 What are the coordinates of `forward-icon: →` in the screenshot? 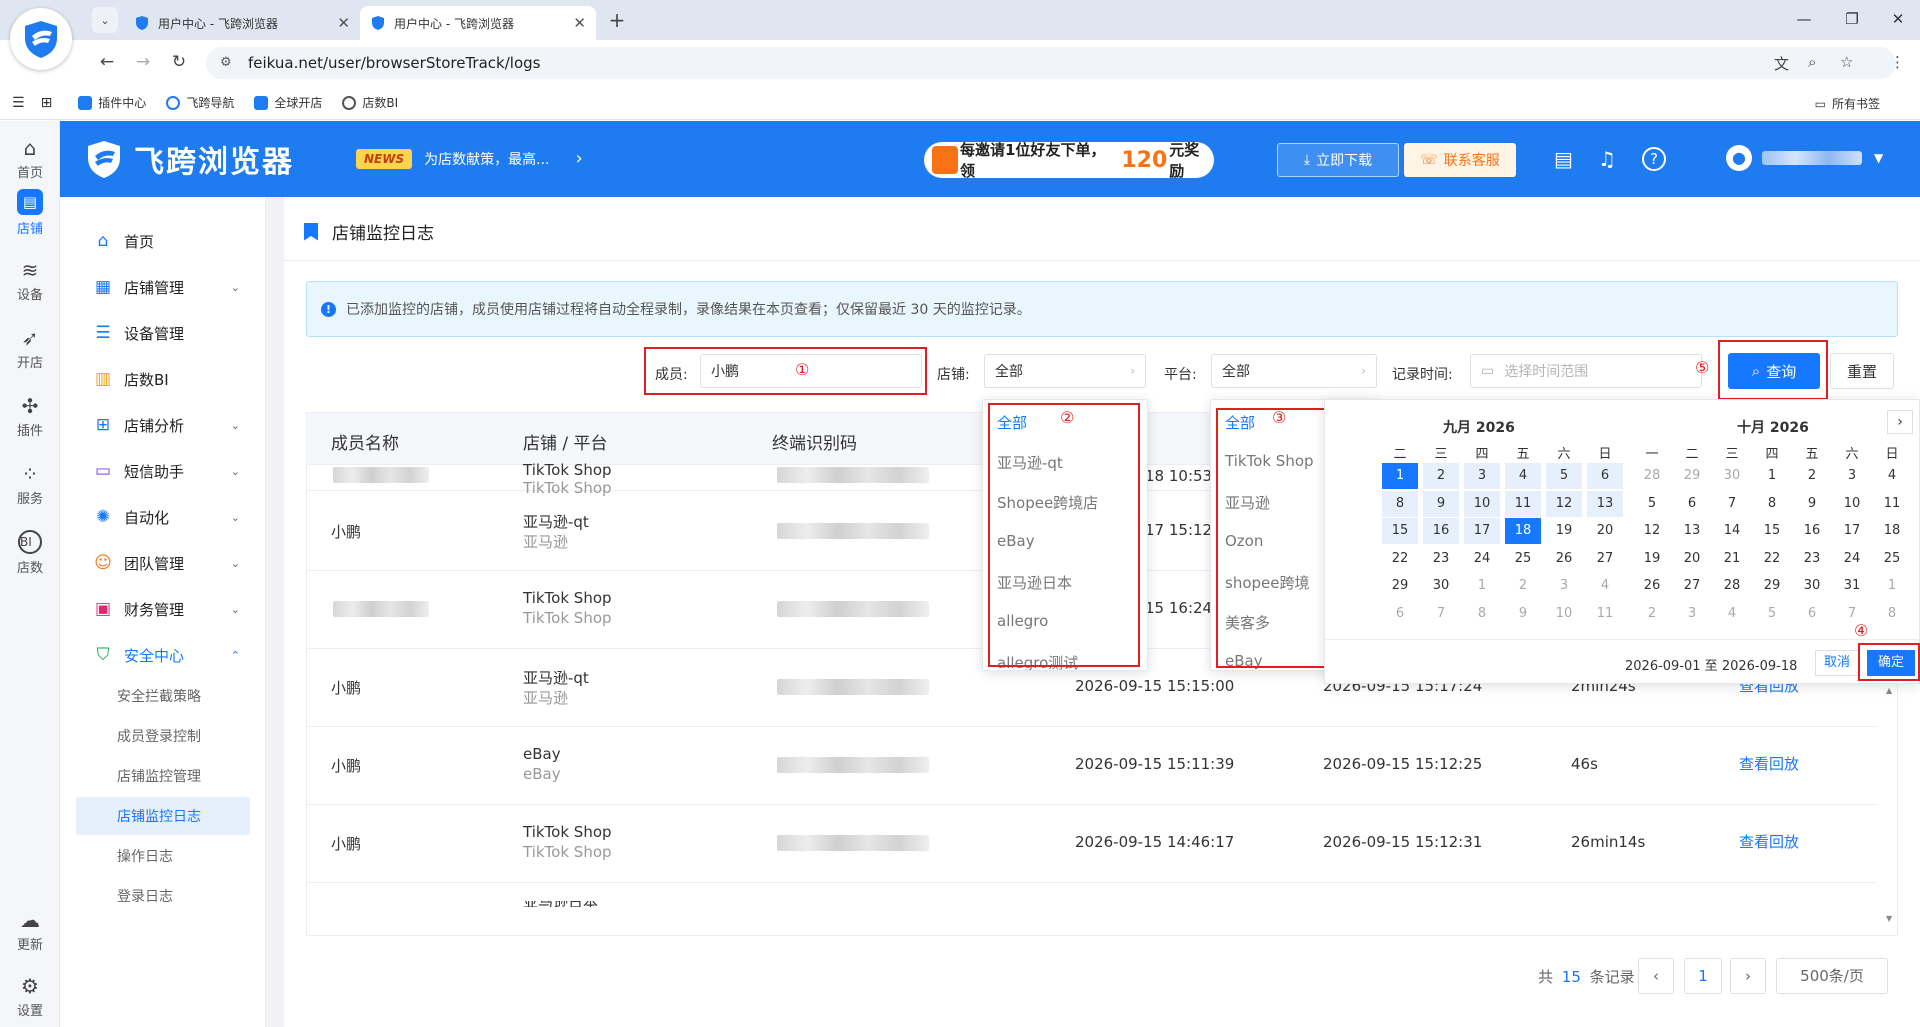 It's located at (143, 62).